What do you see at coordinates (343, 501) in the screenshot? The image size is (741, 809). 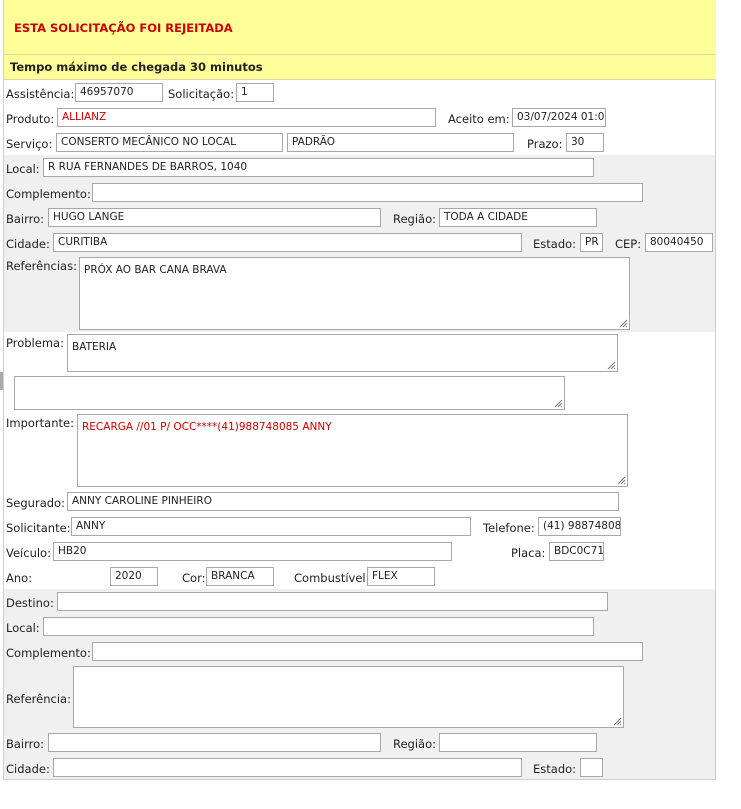 I see `segurado-field: ANNY CAROLINE PINHEIRO` at bounding box center [343, 501].